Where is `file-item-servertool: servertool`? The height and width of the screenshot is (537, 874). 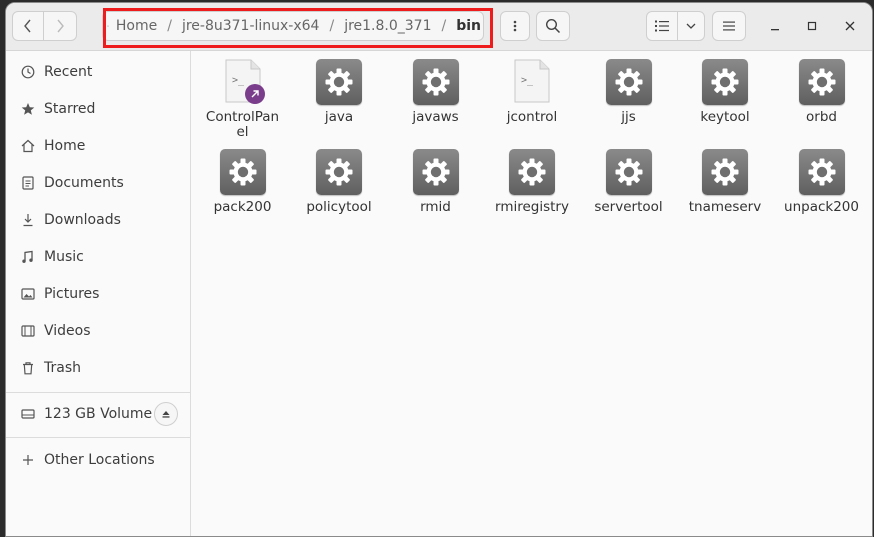
file-item-servertool: servertool is located at coordinates (628, 190).